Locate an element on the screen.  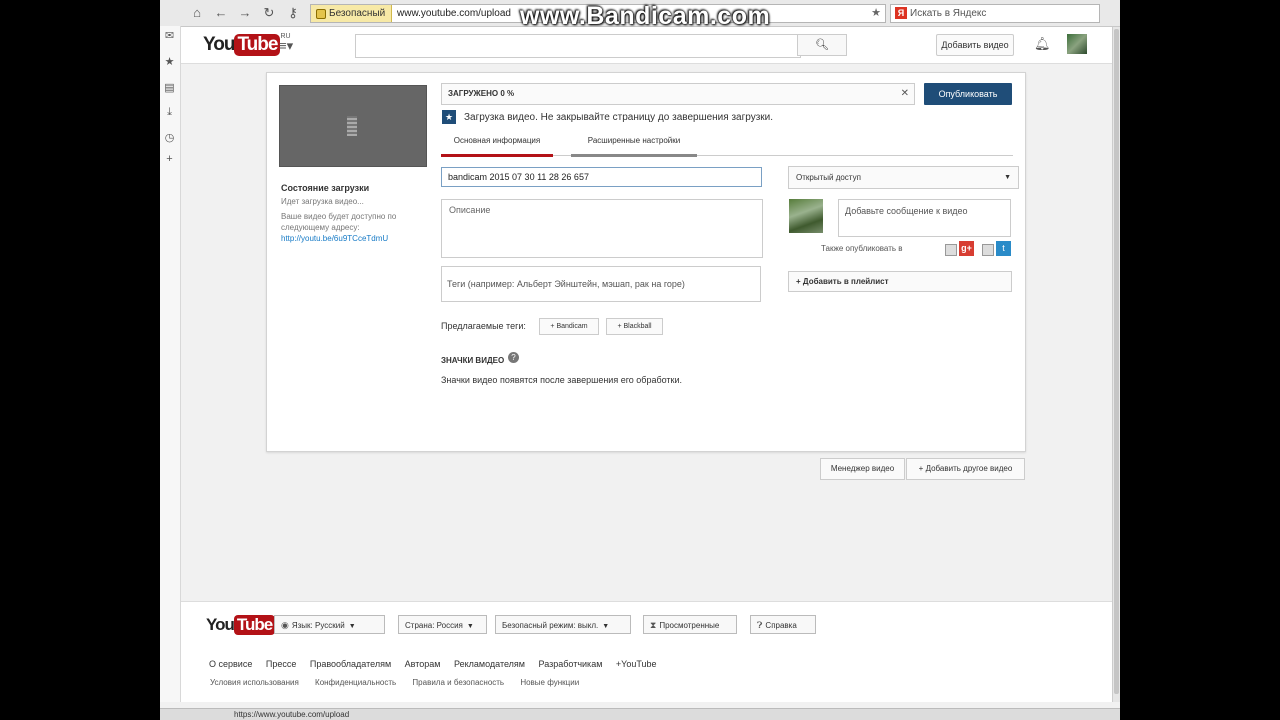
footer-link: Авторам is located at coordinates (423, 664).